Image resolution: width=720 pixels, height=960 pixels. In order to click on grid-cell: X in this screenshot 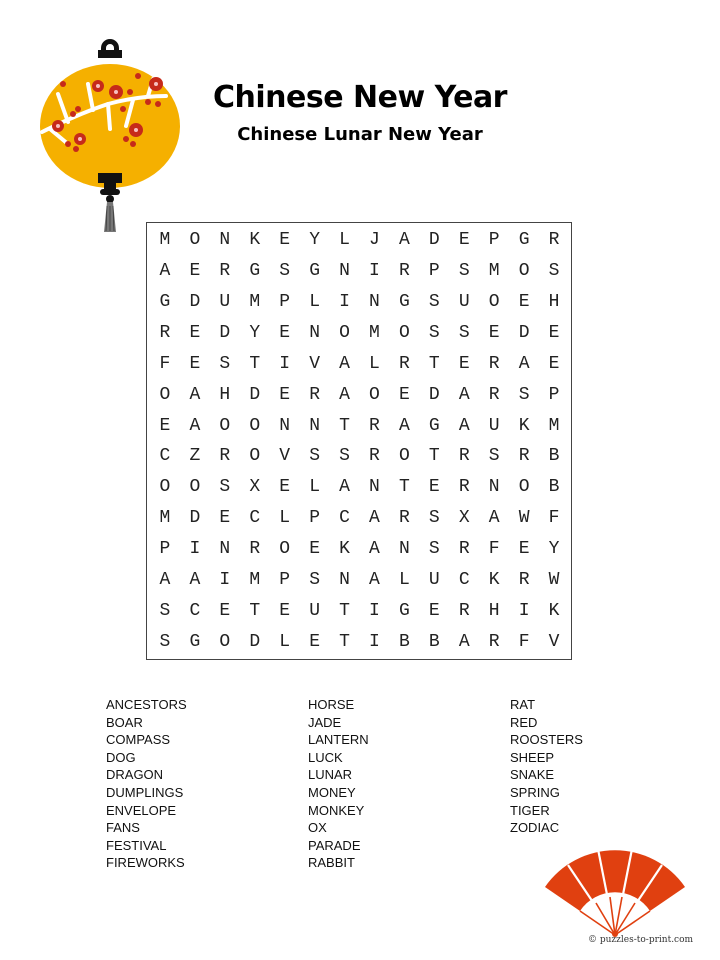, I will do `click(464, 518)`.